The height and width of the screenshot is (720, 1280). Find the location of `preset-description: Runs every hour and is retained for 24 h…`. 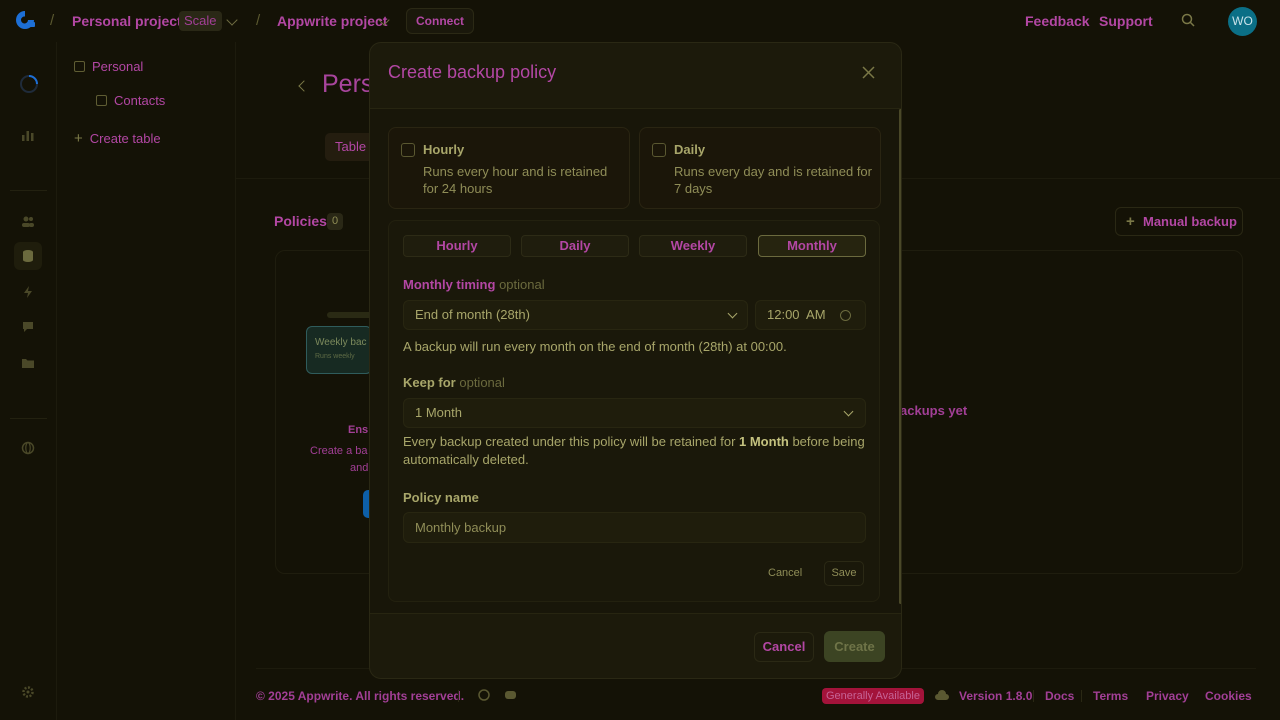

preset-description: Runs every hour and is retained for 24 h… is located at coordinates (515, 180).